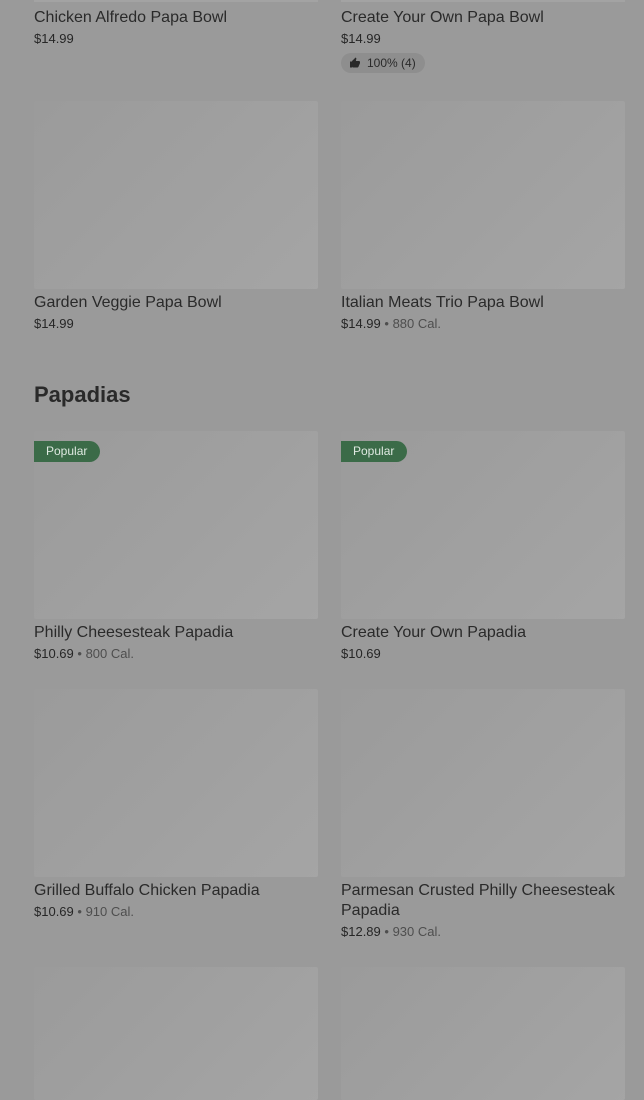  Describe the element at coordinates (82, 394) in the screenshot. I see `section-title: Papadias` at that location.